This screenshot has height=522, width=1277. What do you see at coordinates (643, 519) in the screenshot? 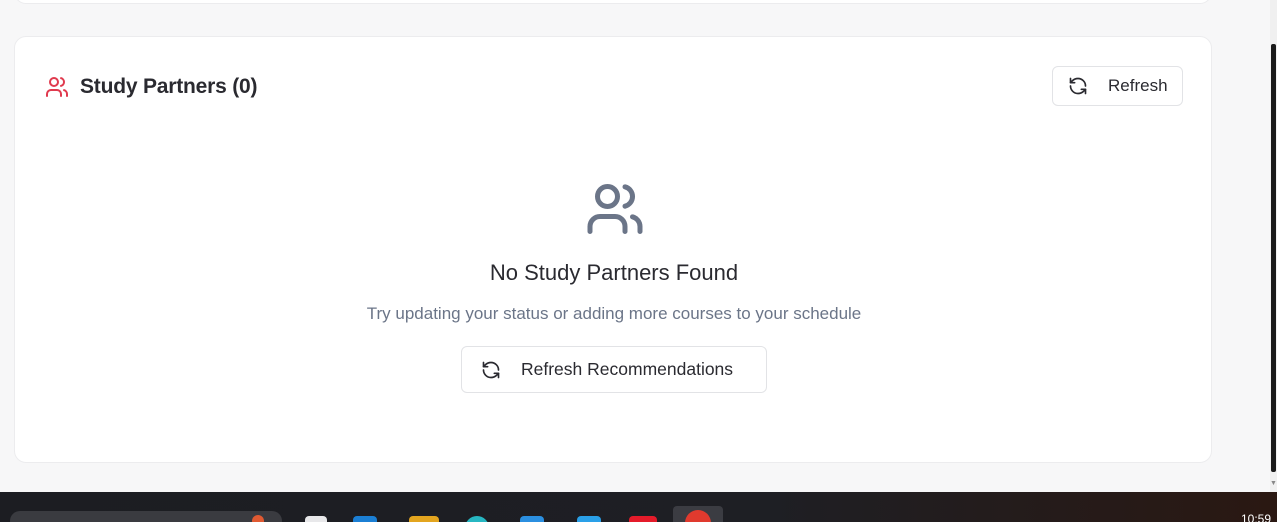
I see `office-icon` at bounding box center [643, 519].